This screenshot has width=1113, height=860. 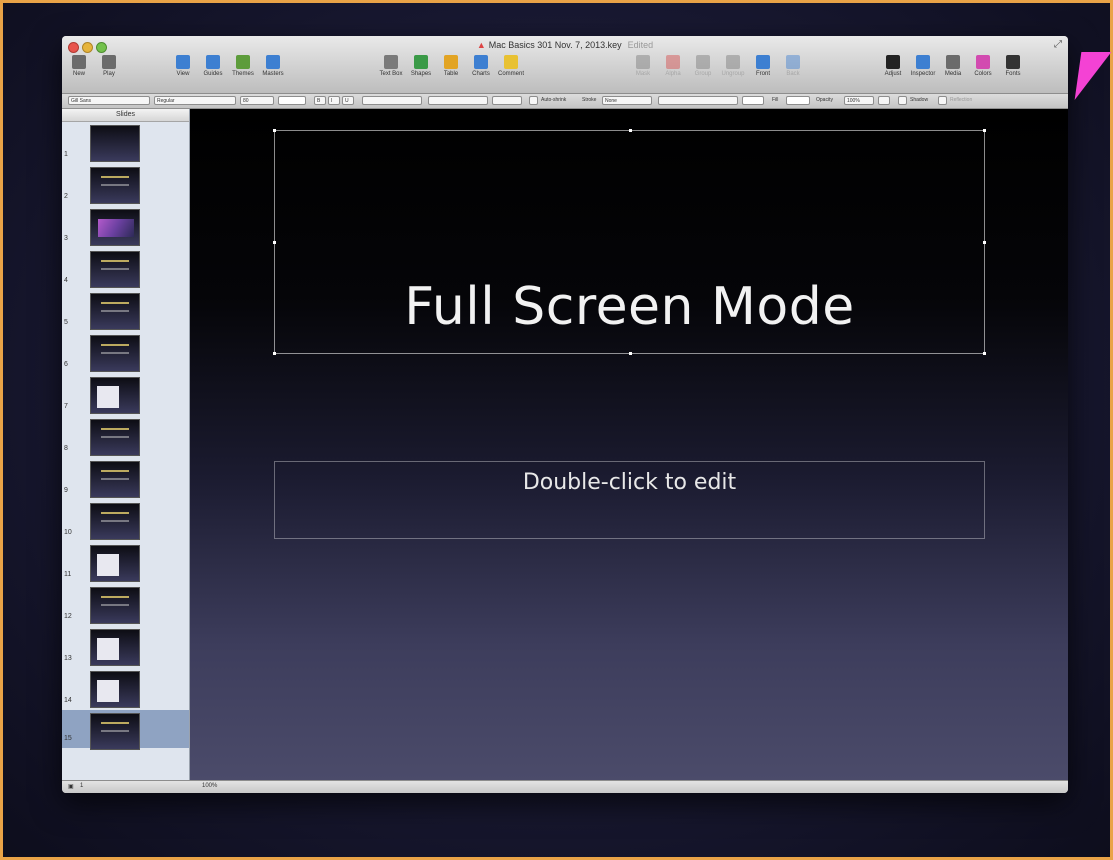 I want to click on toolbar-charts-button: Charts, so click(x=481, y=66).